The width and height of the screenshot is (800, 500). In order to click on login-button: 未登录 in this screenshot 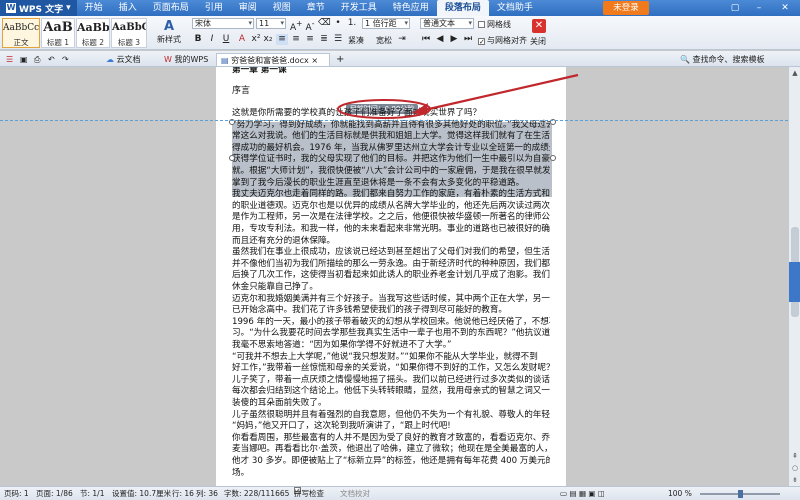, I will do `click(626, 8)`.